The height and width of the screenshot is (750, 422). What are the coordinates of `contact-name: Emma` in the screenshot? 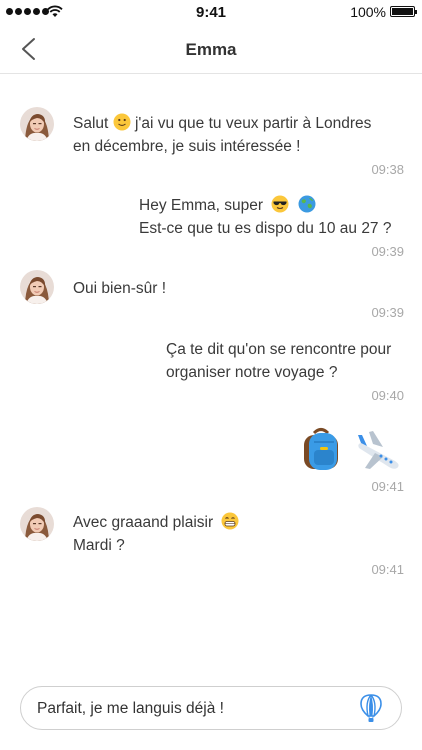 It's located at (211, 49).